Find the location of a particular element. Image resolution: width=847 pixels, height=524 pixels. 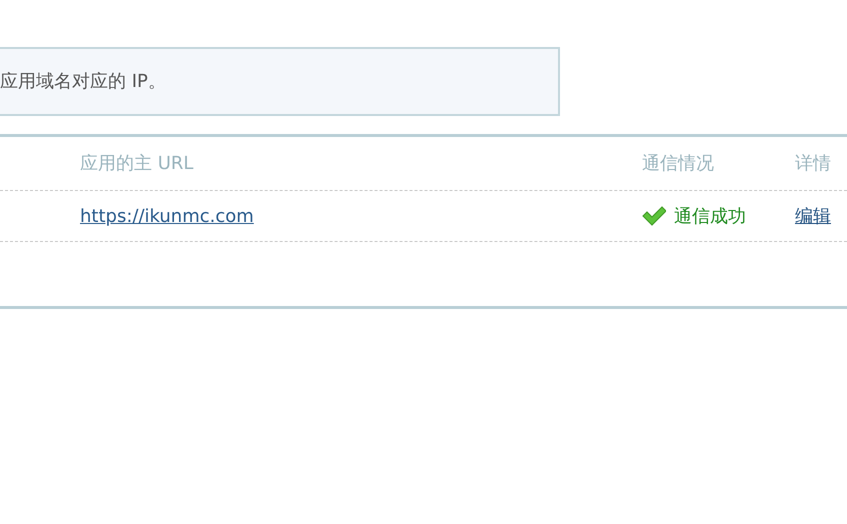

column-header: 应用的主 URL is located at coordinates (137, 163).